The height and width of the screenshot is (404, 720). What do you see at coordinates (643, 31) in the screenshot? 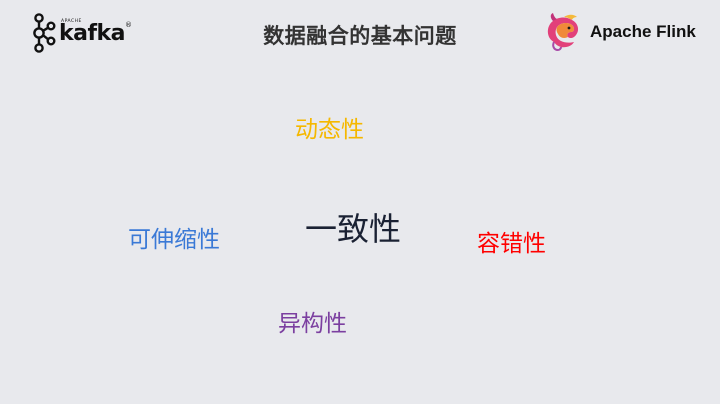
I see `flink-wordmark: Apache Flink` at bounding box center [643, 31].